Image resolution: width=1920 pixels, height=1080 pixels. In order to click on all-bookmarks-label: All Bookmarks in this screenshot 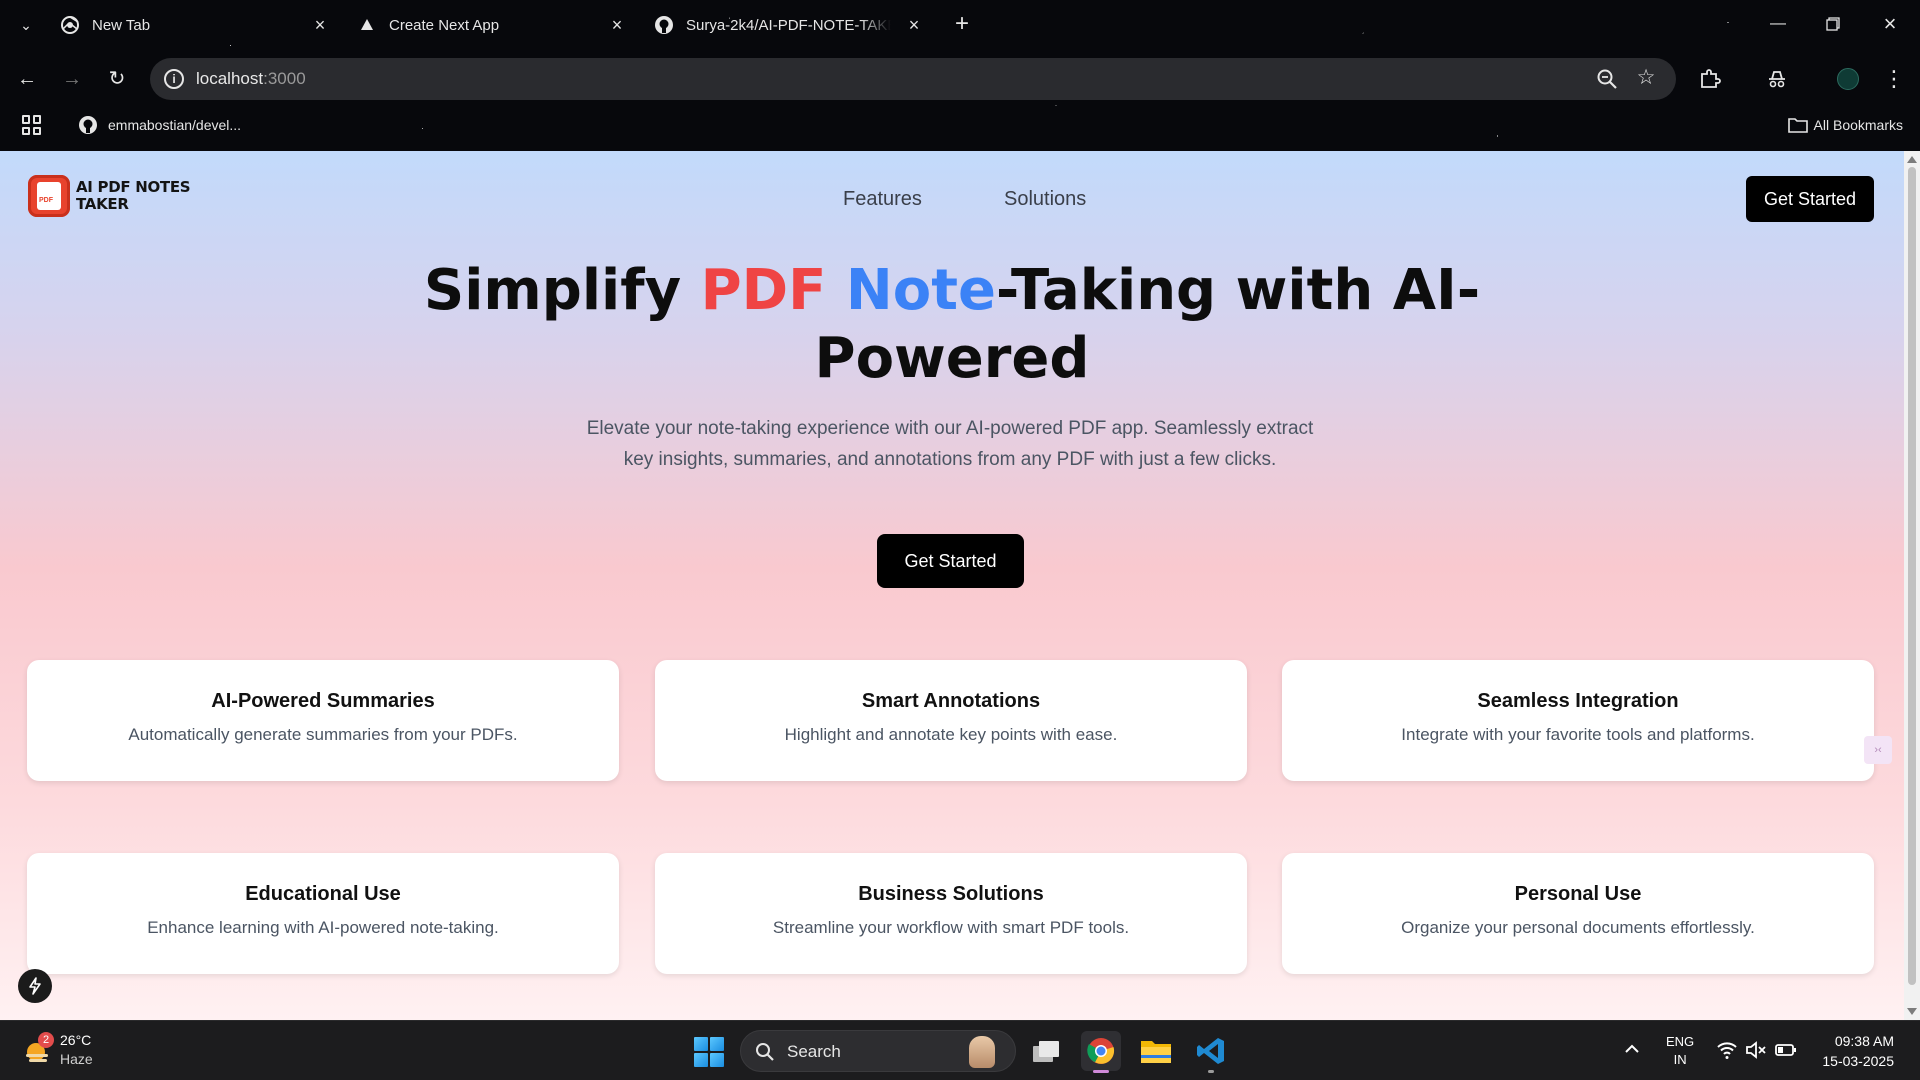, I will do `click(1858, 125)`.